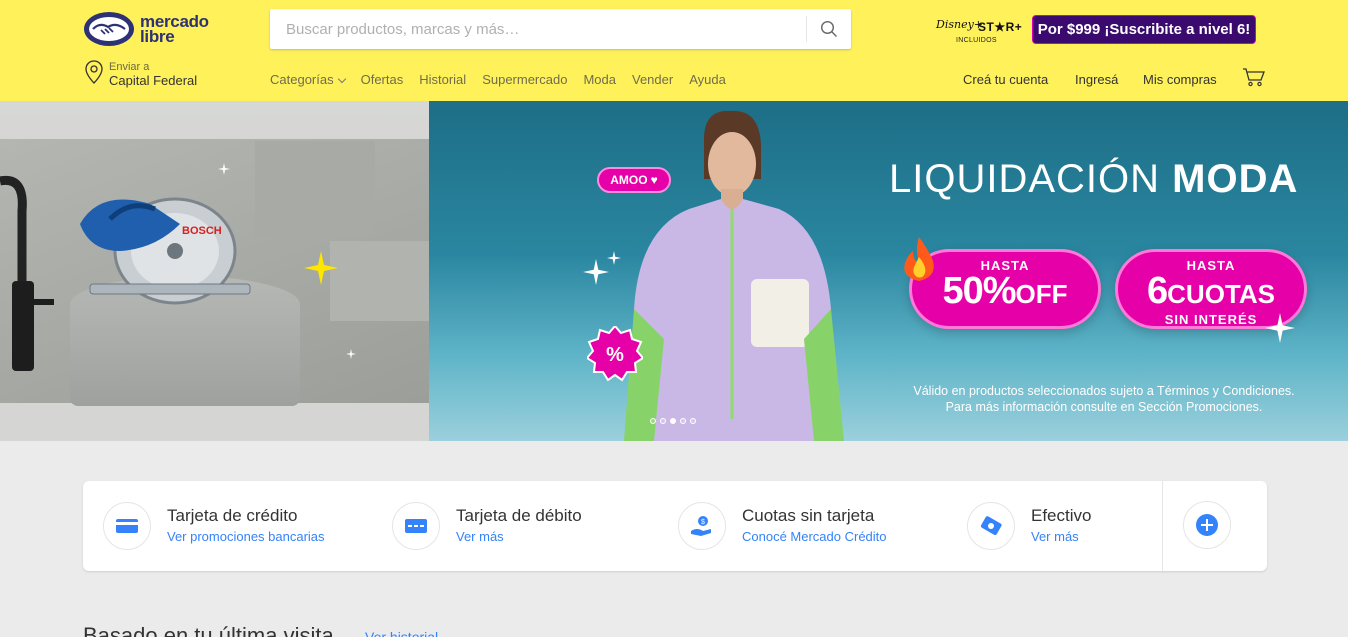 This screenshot has height=637, width=1348. Describe the element at coordinates (524, 79) in the screenshot. I see `nav-supermercado: Supermercado` at that location.